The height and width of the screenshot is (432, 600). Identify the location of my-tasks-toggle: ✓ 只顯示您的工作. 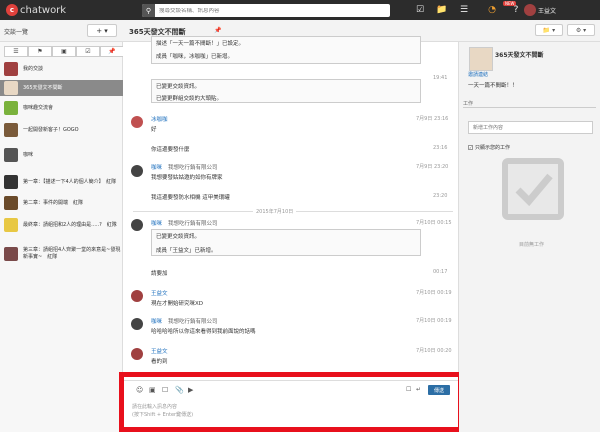
(489, 147).